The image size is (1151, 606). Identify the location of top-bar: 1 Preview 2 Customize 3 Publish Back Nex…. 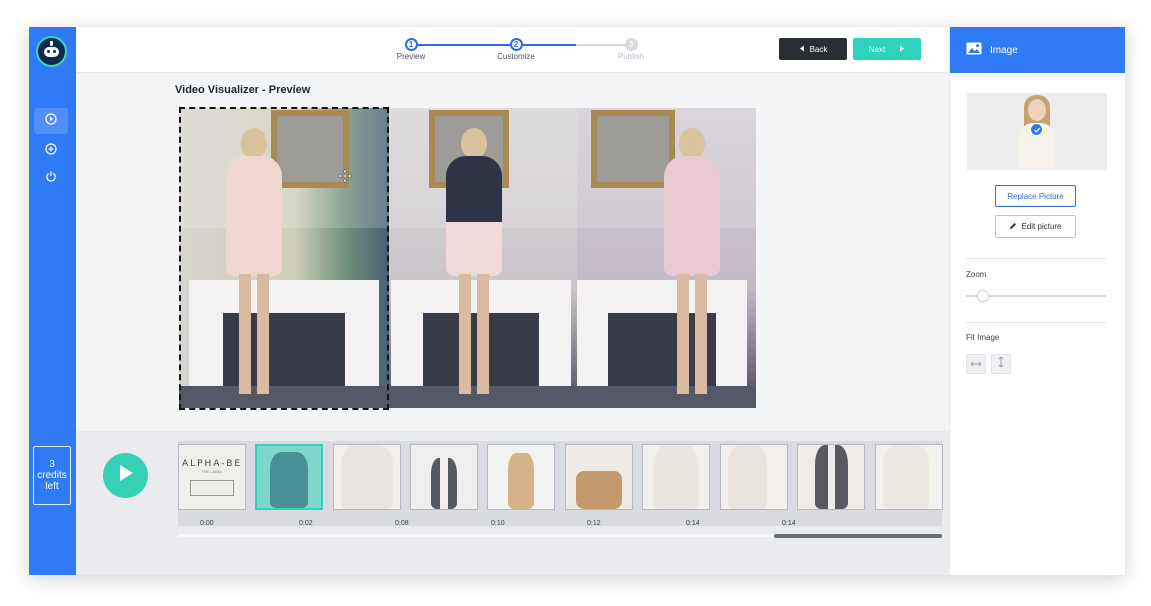
(512, 50).